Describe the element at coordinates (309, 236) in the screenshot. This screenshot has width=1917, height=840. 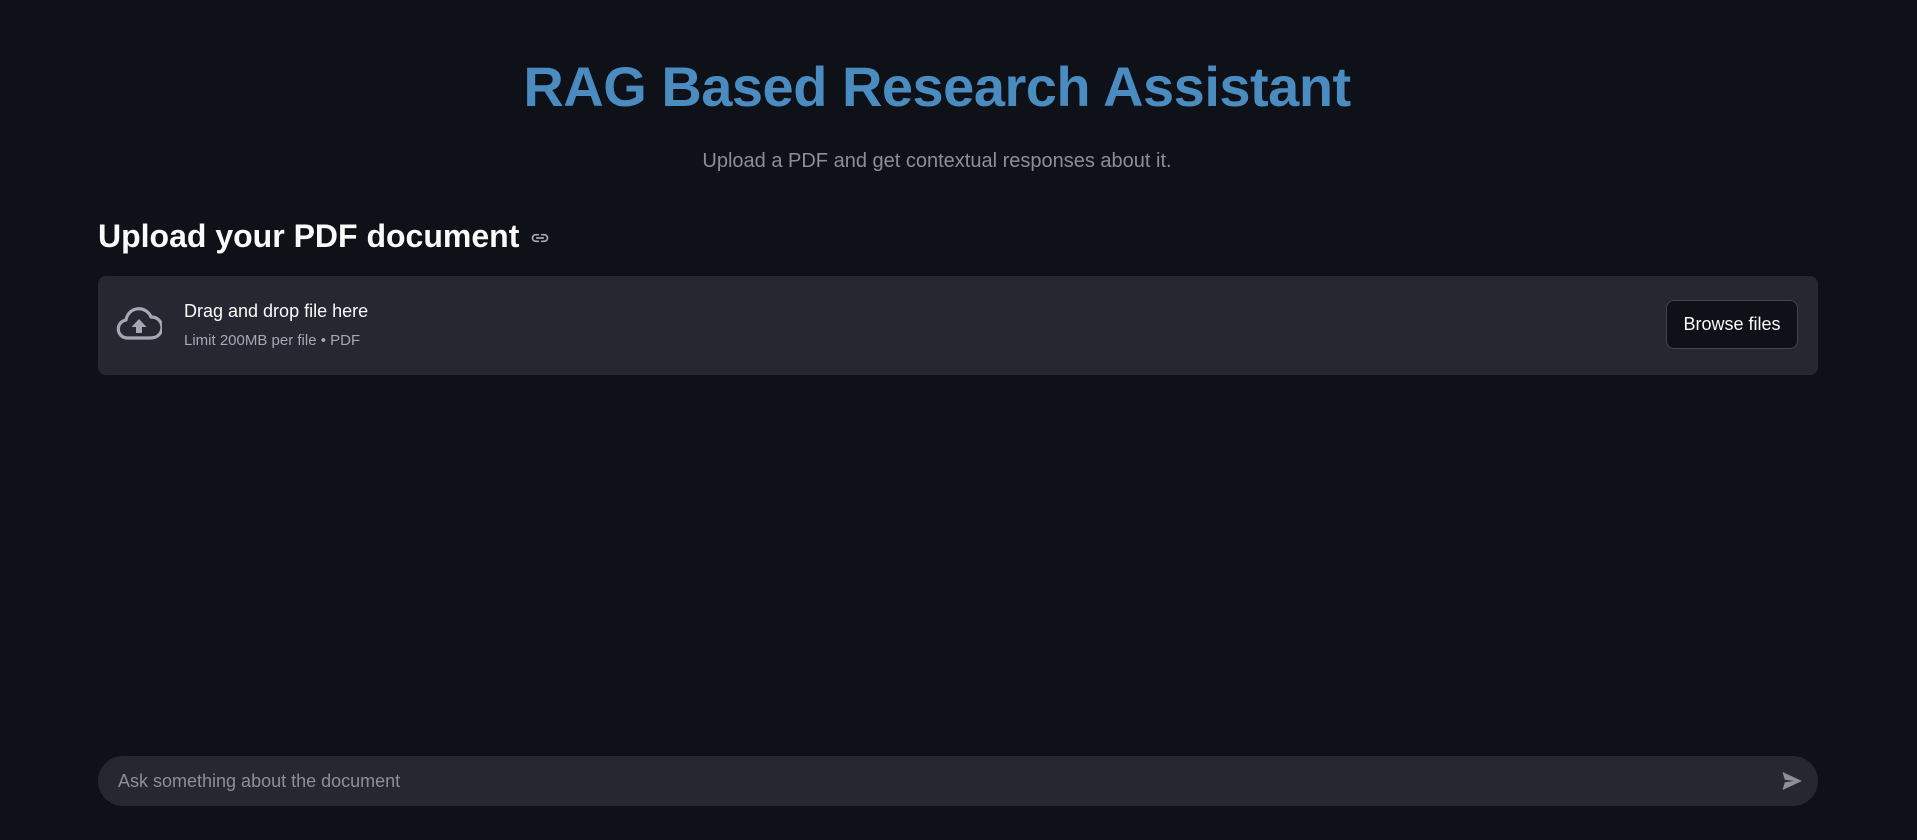
I see `upload-section-title: Upload your PDF document` at that location.